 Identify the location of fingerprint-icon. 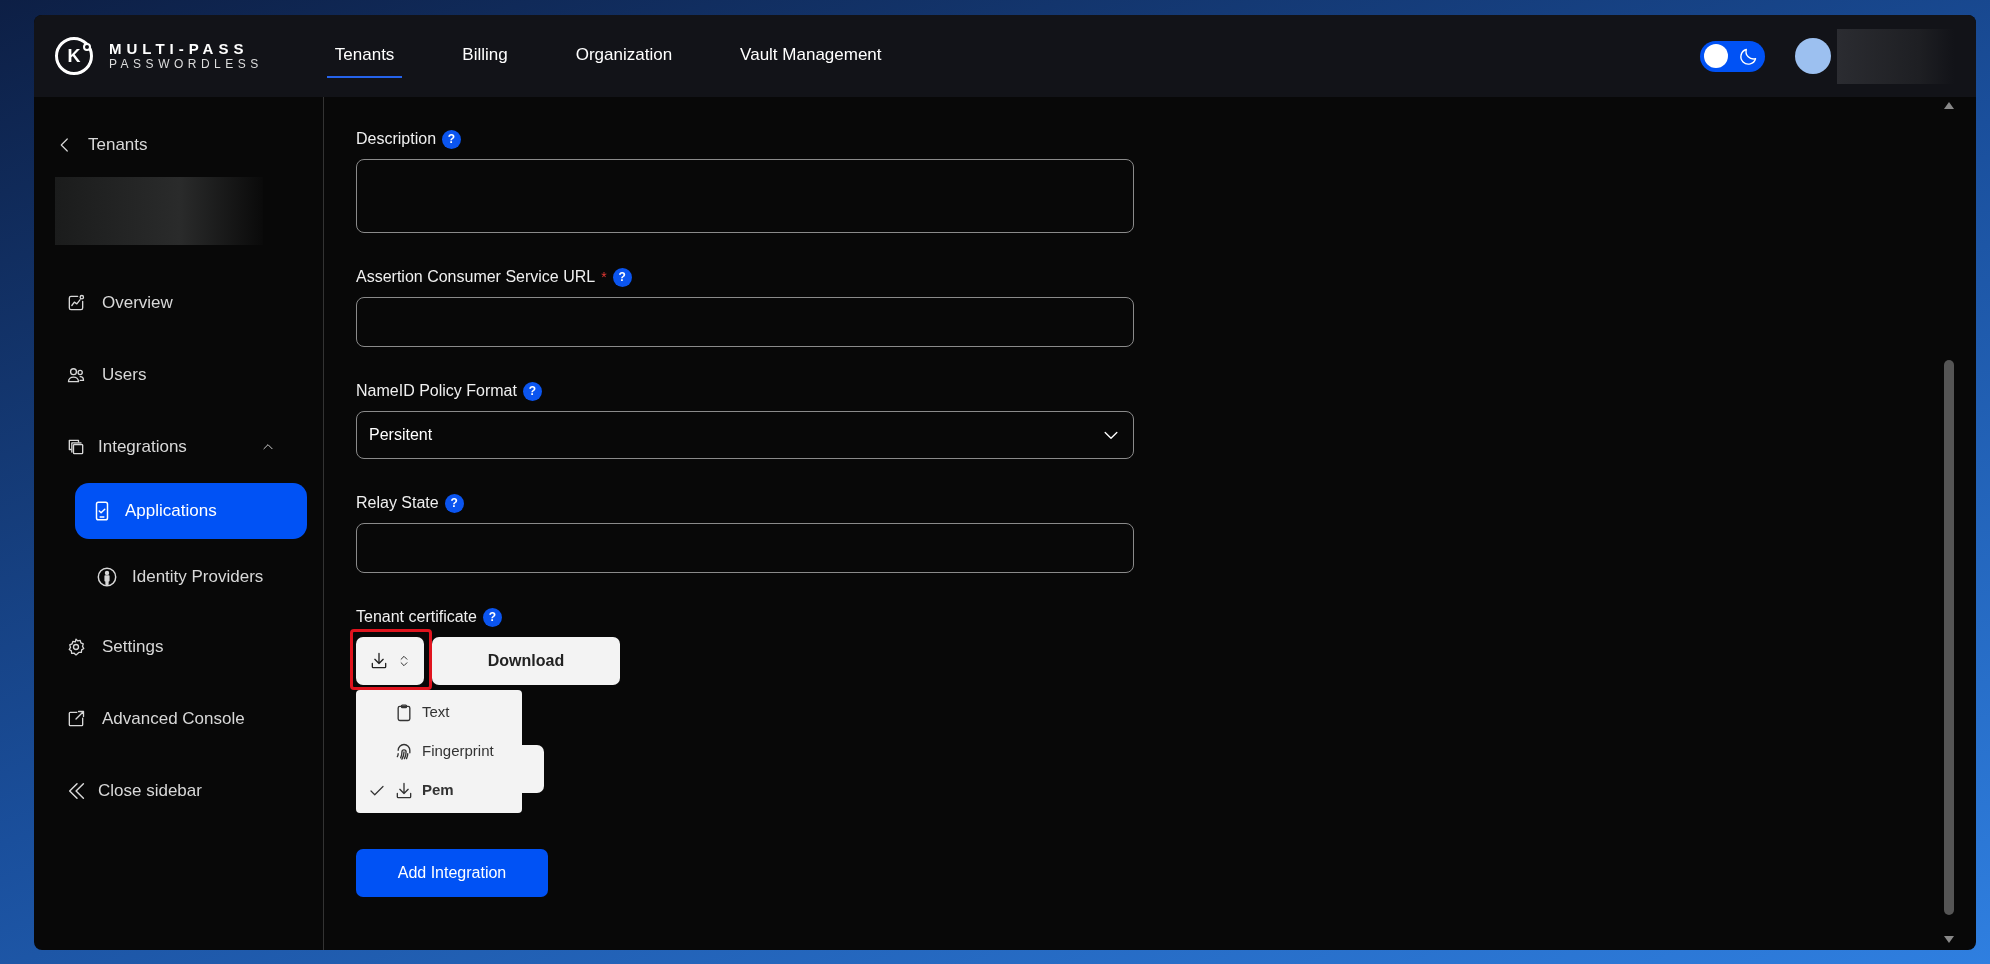
(404, 751).